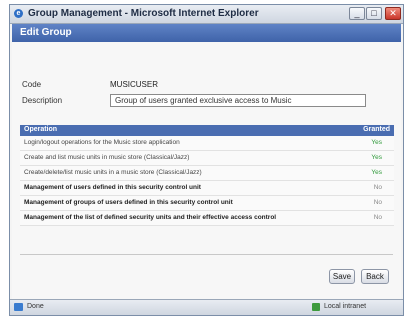  Describe the element at coordinates (393, 13) in the screenshot. I see `close-button: ✕` at that location.